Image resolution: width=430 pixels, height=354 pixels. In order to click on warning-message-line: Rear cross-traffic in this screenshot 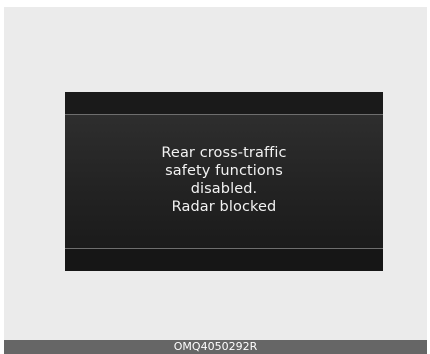, I will do `click(224, 152)`.